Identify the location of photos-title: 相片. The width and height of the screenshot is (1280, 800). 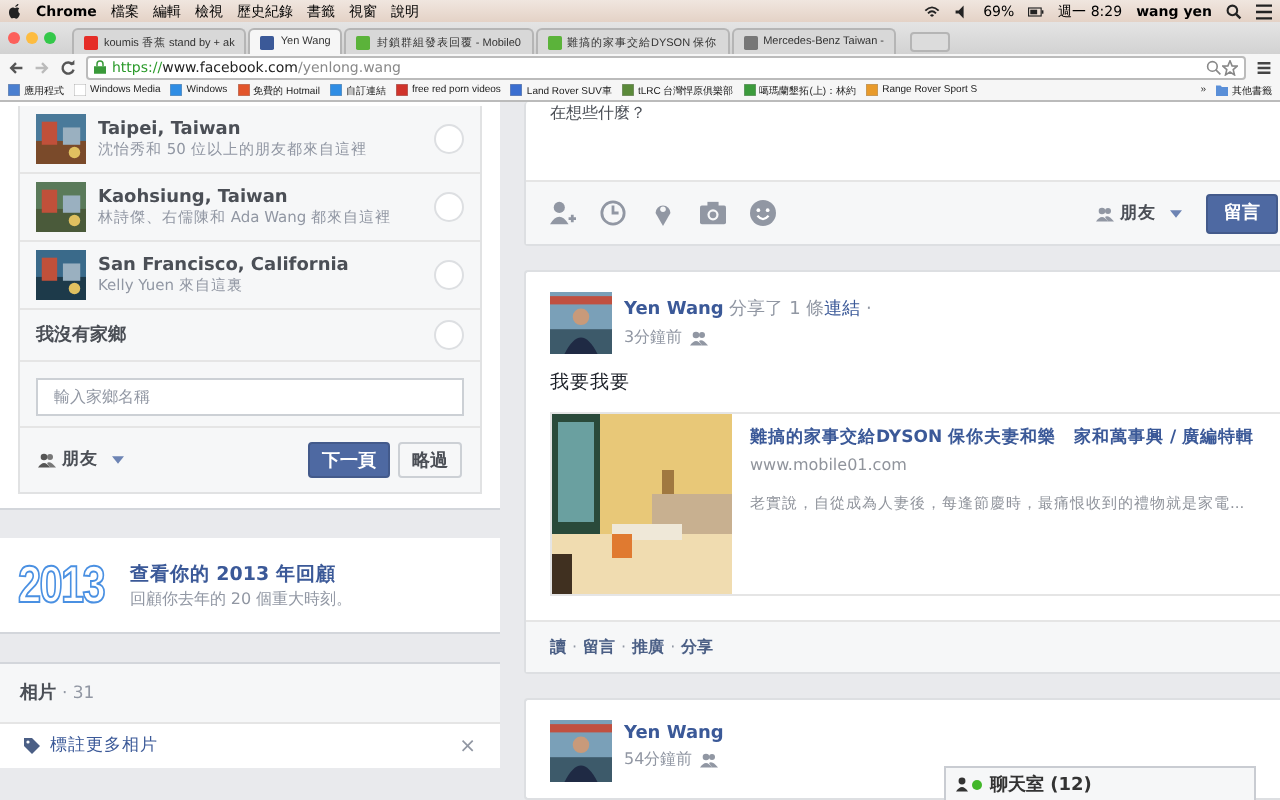
(38, 693).